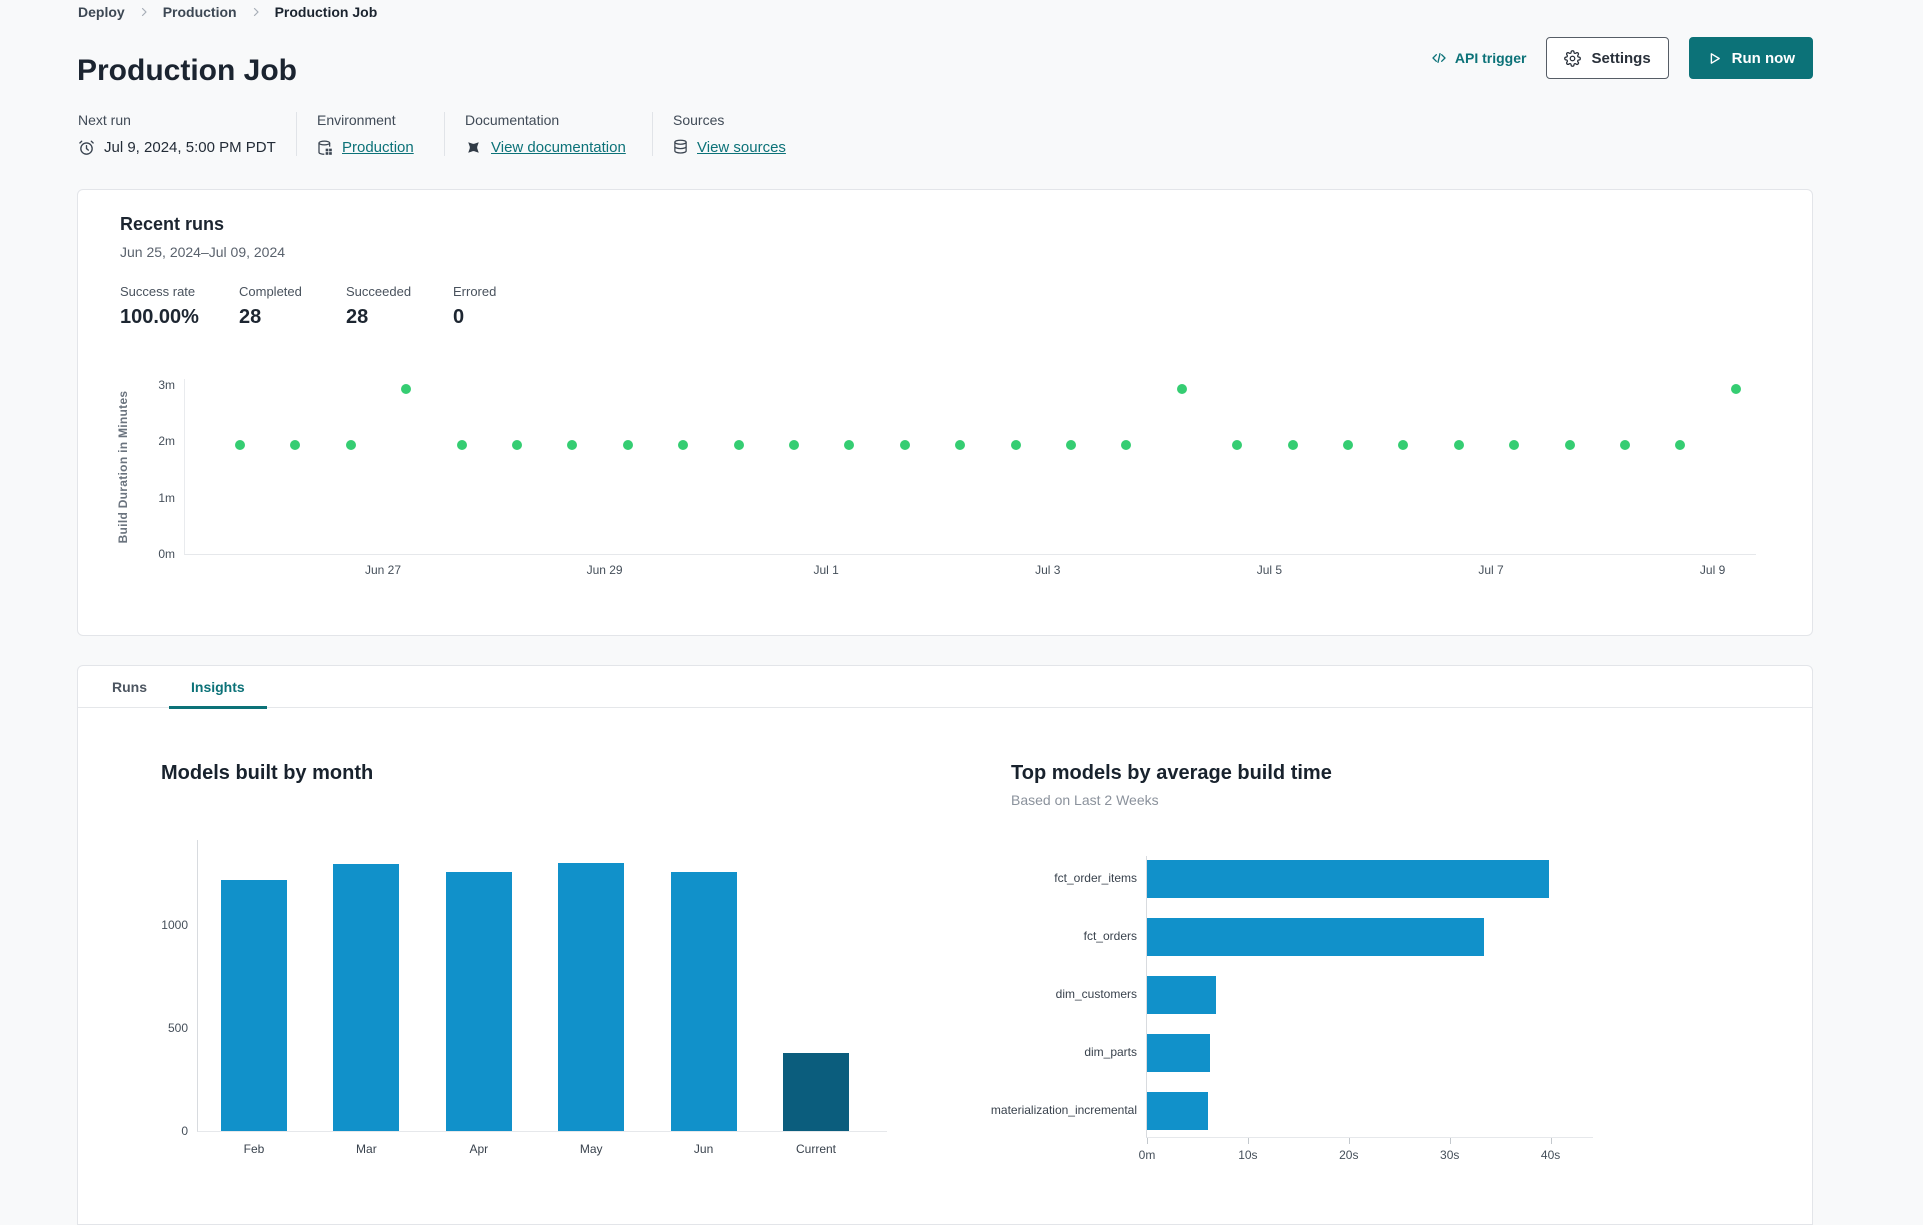 This screenshot has height=1225, width=1923. I want to click on database-grid-icon, so click(325, 148).